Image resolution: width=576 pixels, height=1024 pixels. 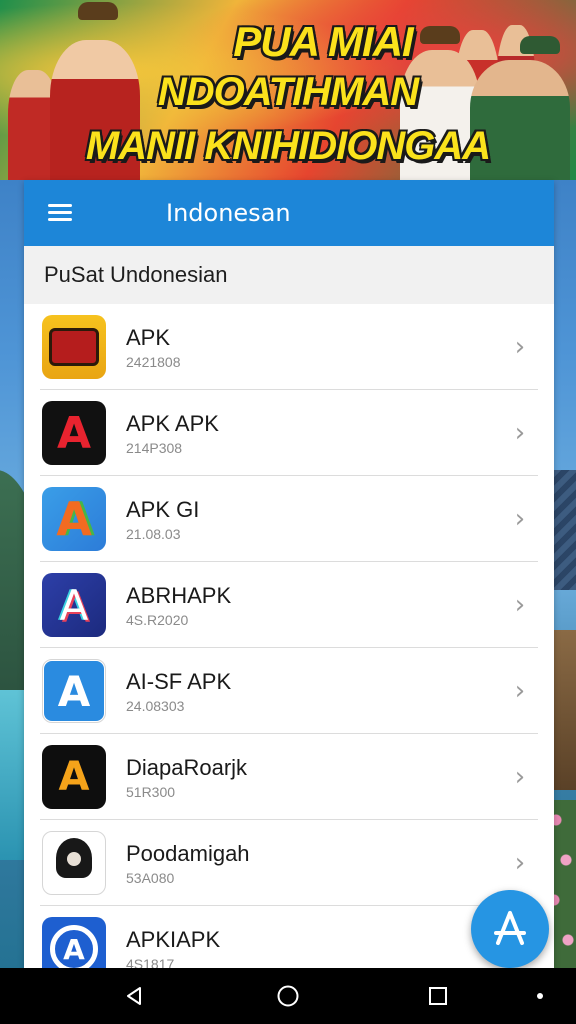 I want to click on hamburger-menu-icon, so click(x=60, y=213).